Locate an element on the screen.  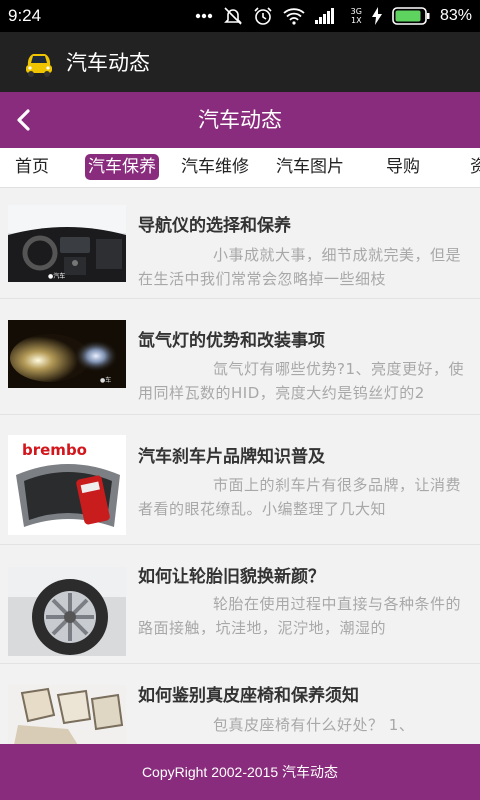
network-type-bottom: 1X is located at coordinates (356, 20).